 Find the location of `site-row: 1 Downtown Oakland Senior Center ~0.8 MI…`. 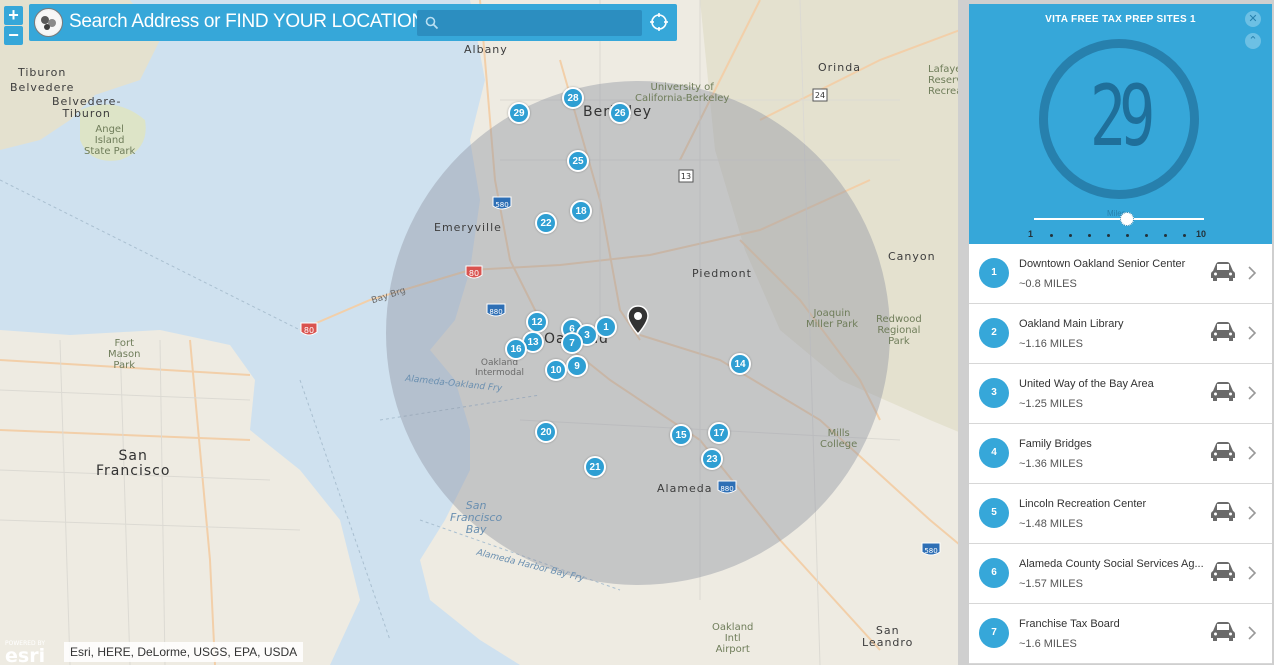

site-row: 1 Downtown Oakland Senior Center ~0.8 MI… is located at coordinates (1120, 274).